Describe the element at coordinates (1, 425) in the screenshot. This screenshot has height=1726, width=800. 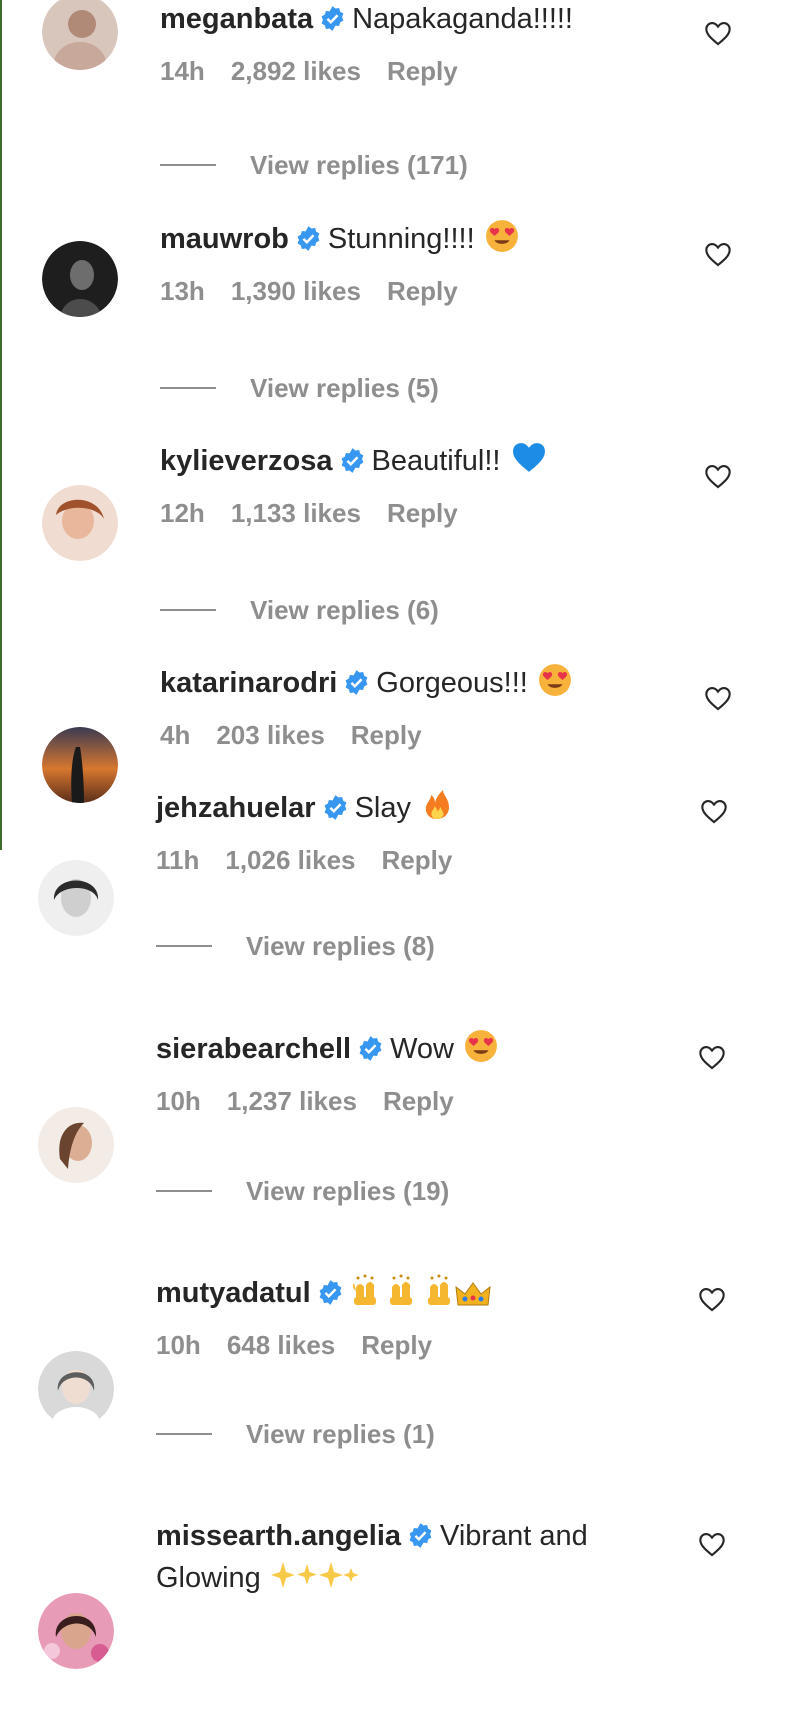
I see `left-edge-strip` at that location.